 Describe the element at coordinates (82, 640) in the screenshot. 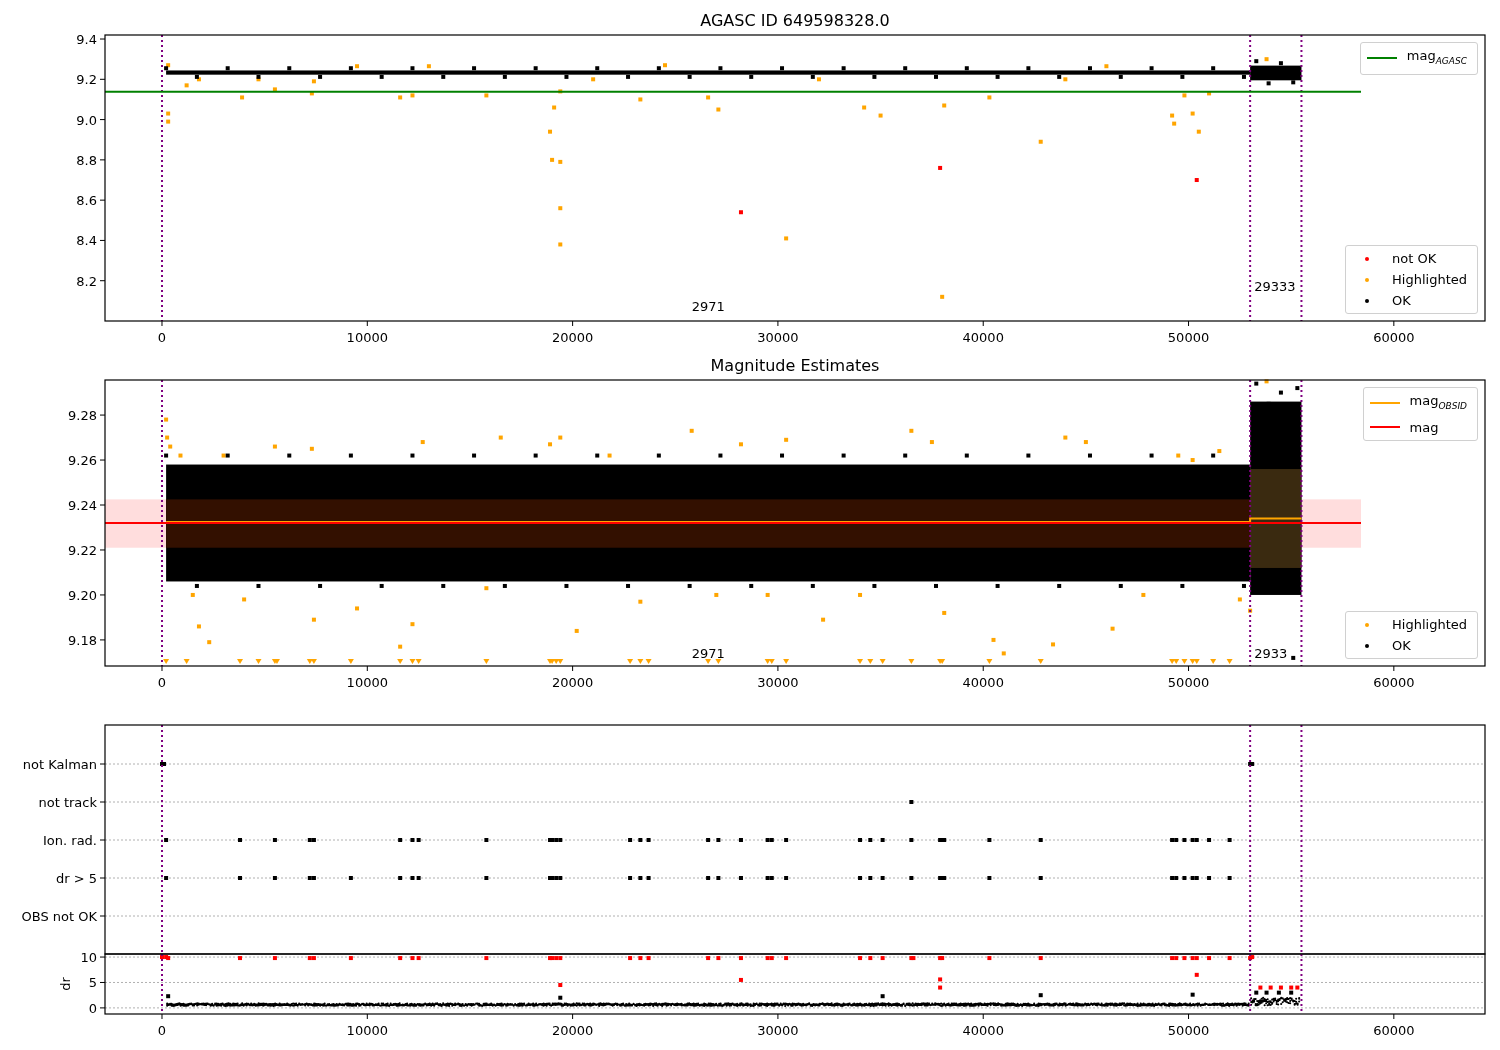

I see `y-tick-label: 9.18` at that location.